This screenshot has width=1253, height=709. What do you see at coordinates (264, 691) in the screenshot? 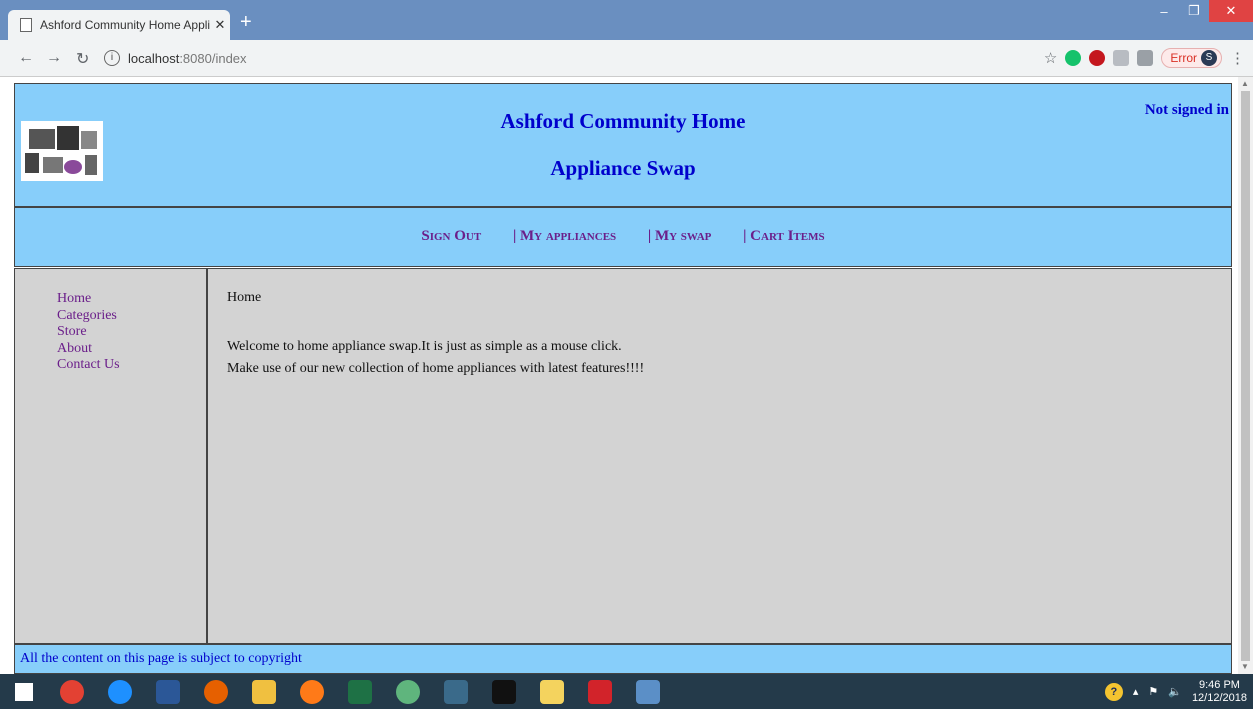
I see `file-explorer-icon` at bounding box center [264, 691].